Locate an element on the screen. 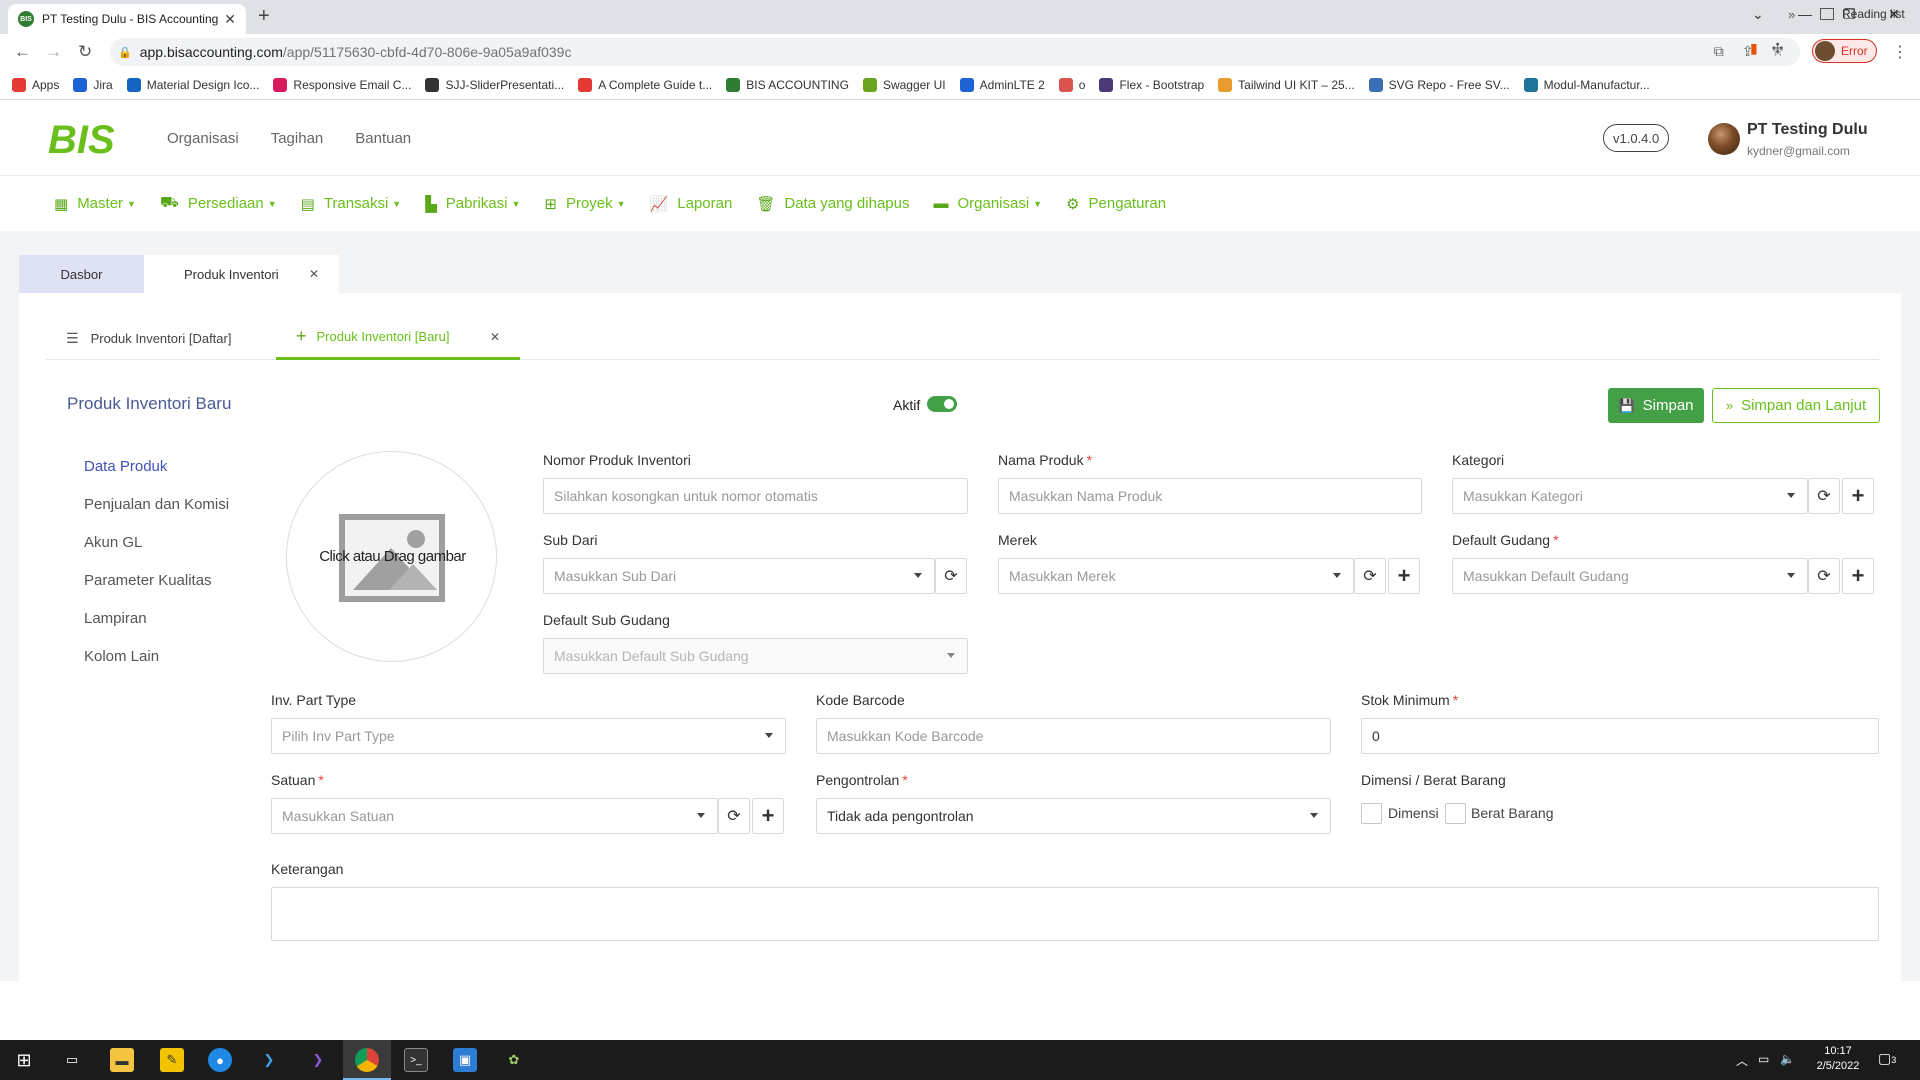 The width and height of the screenshot is (1920, 1080). menu-item-laporan: 📈 Laporan is located at coordinates (691, 204).